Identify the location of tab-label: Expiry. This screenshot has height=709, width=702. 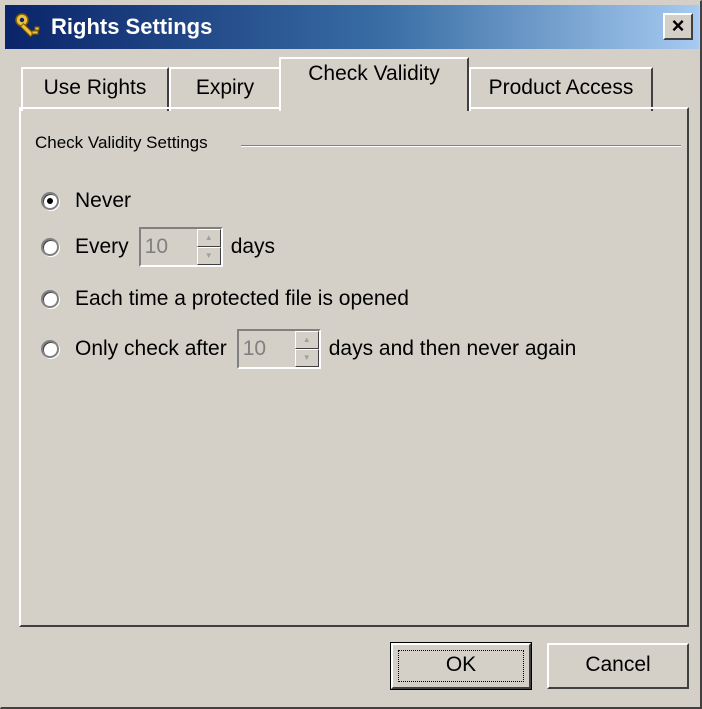
(225, 87).